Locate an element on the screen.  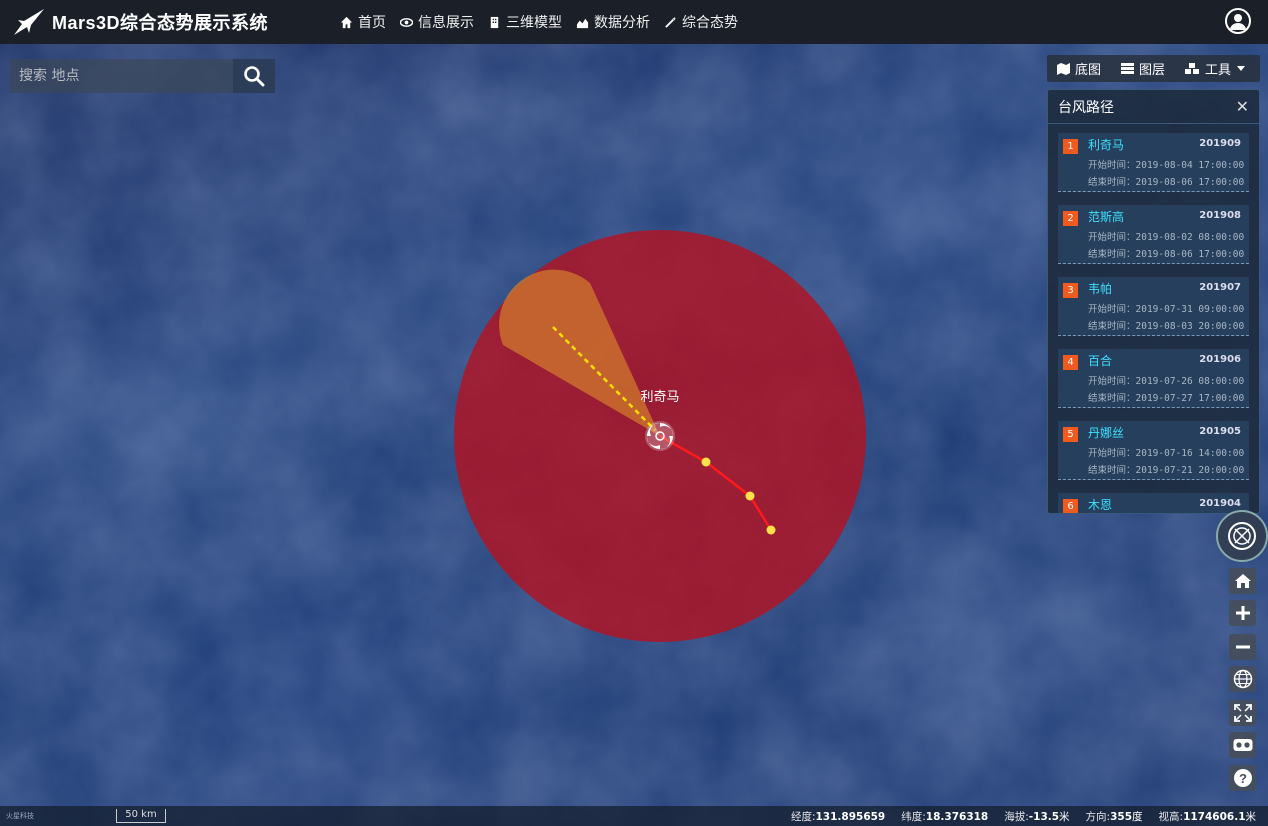
search-icon is located at coordinates (254, 76).